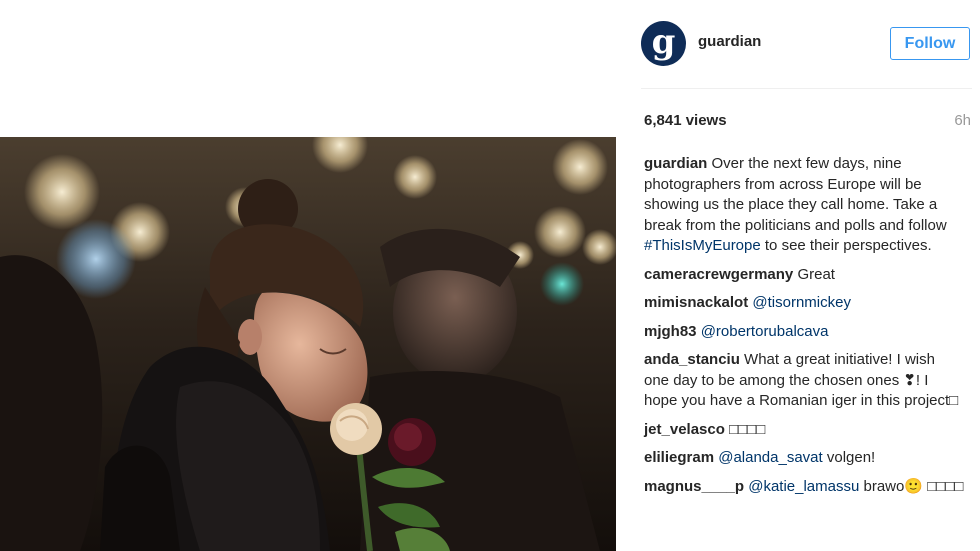  I want to click on comment-mention: @alanda_savat, so click(770, 457).